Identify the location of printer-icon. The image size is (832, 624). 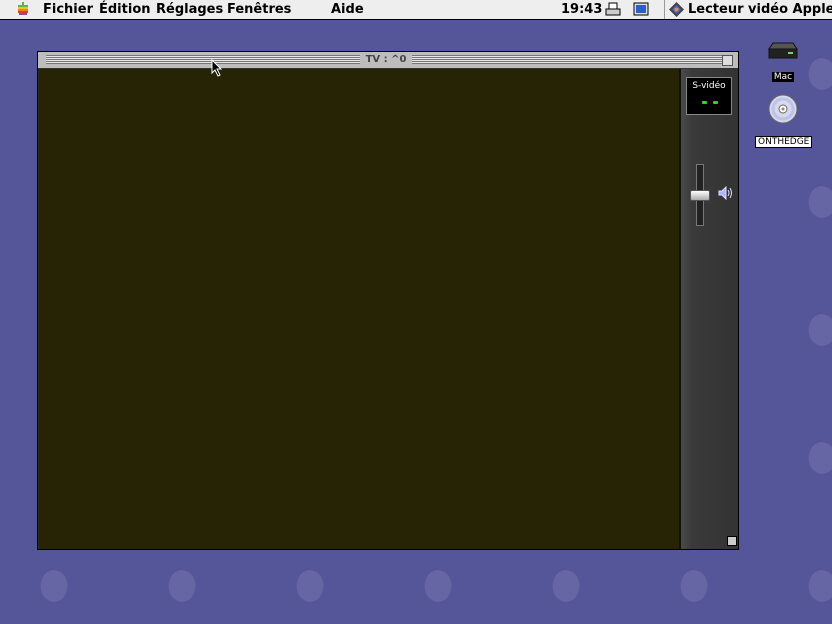
(613, 9).